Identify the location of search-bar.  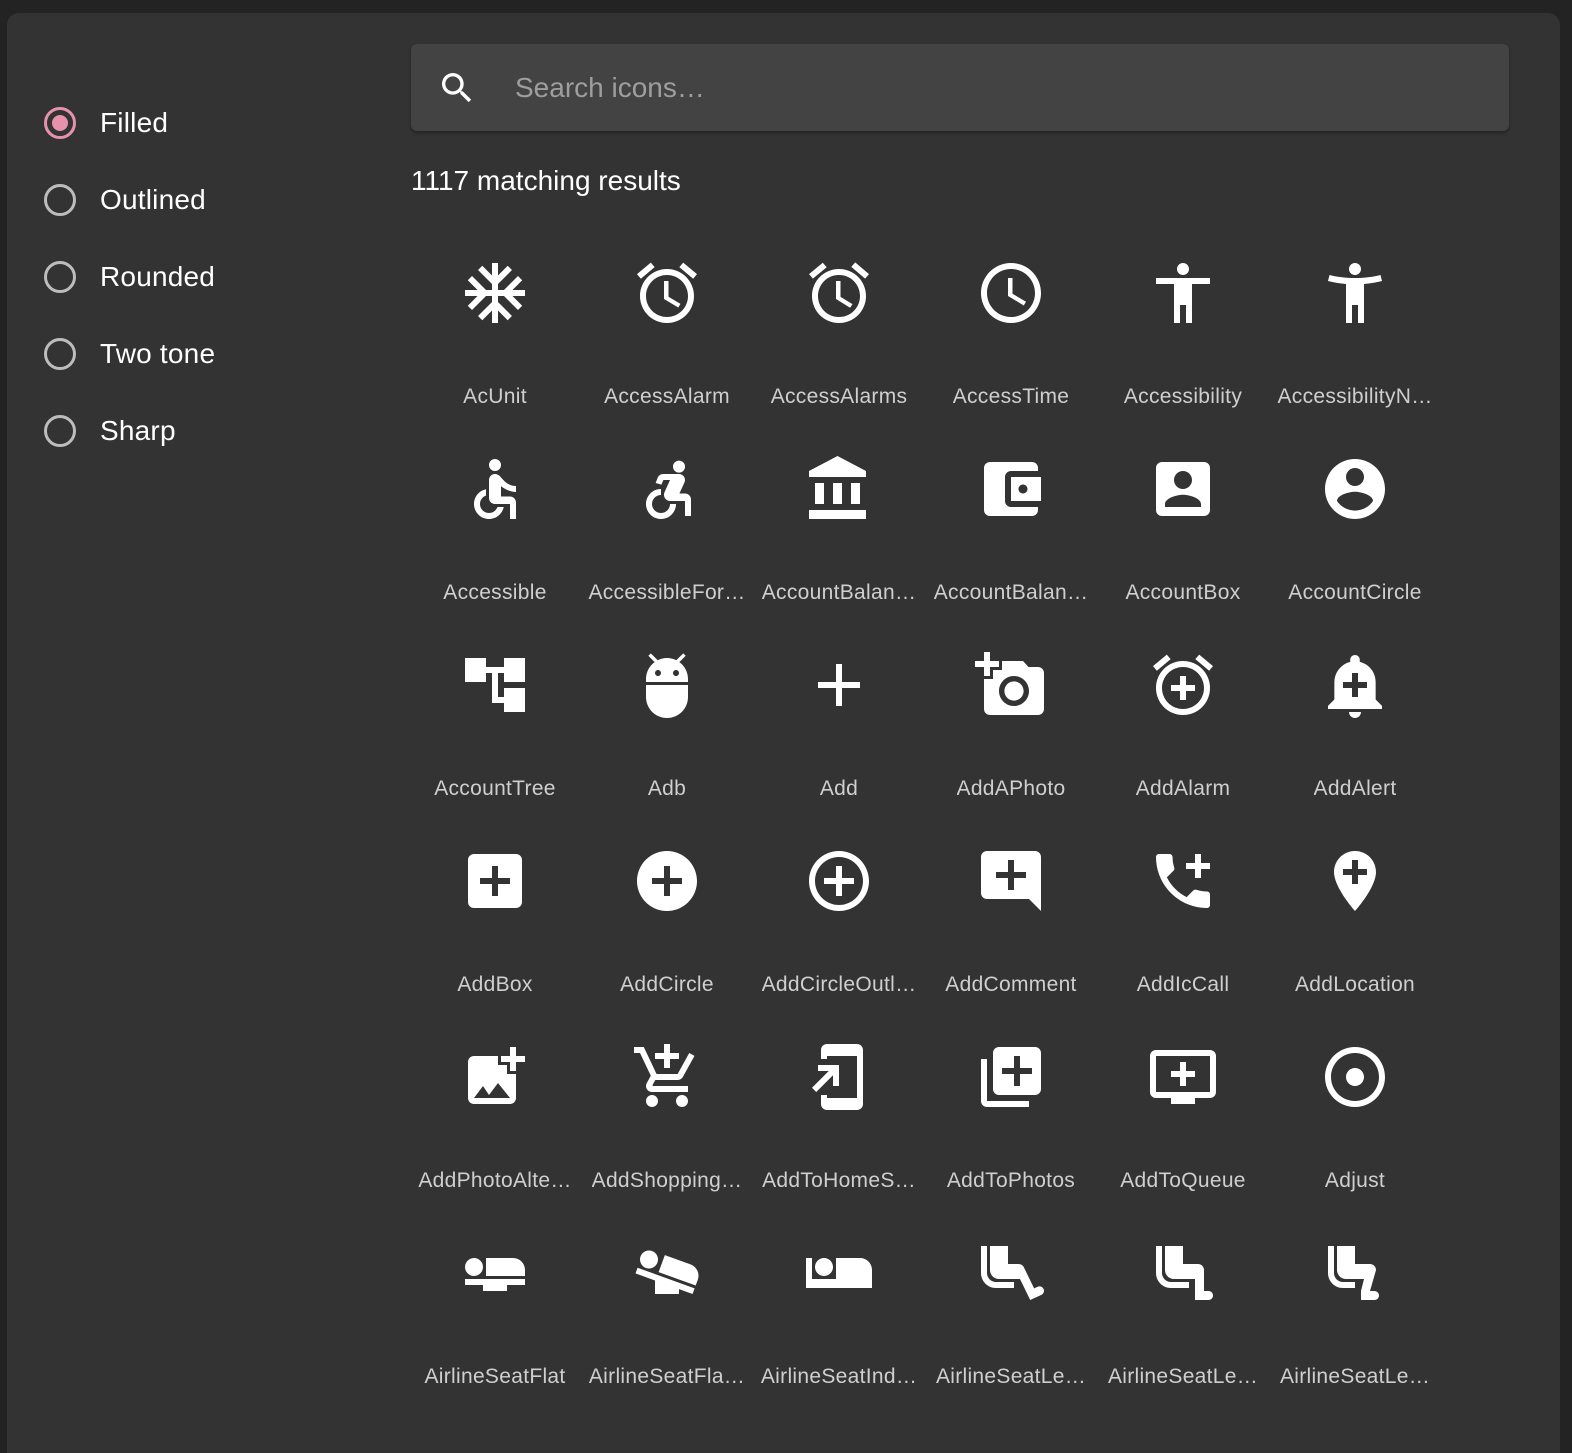
(960, 87).